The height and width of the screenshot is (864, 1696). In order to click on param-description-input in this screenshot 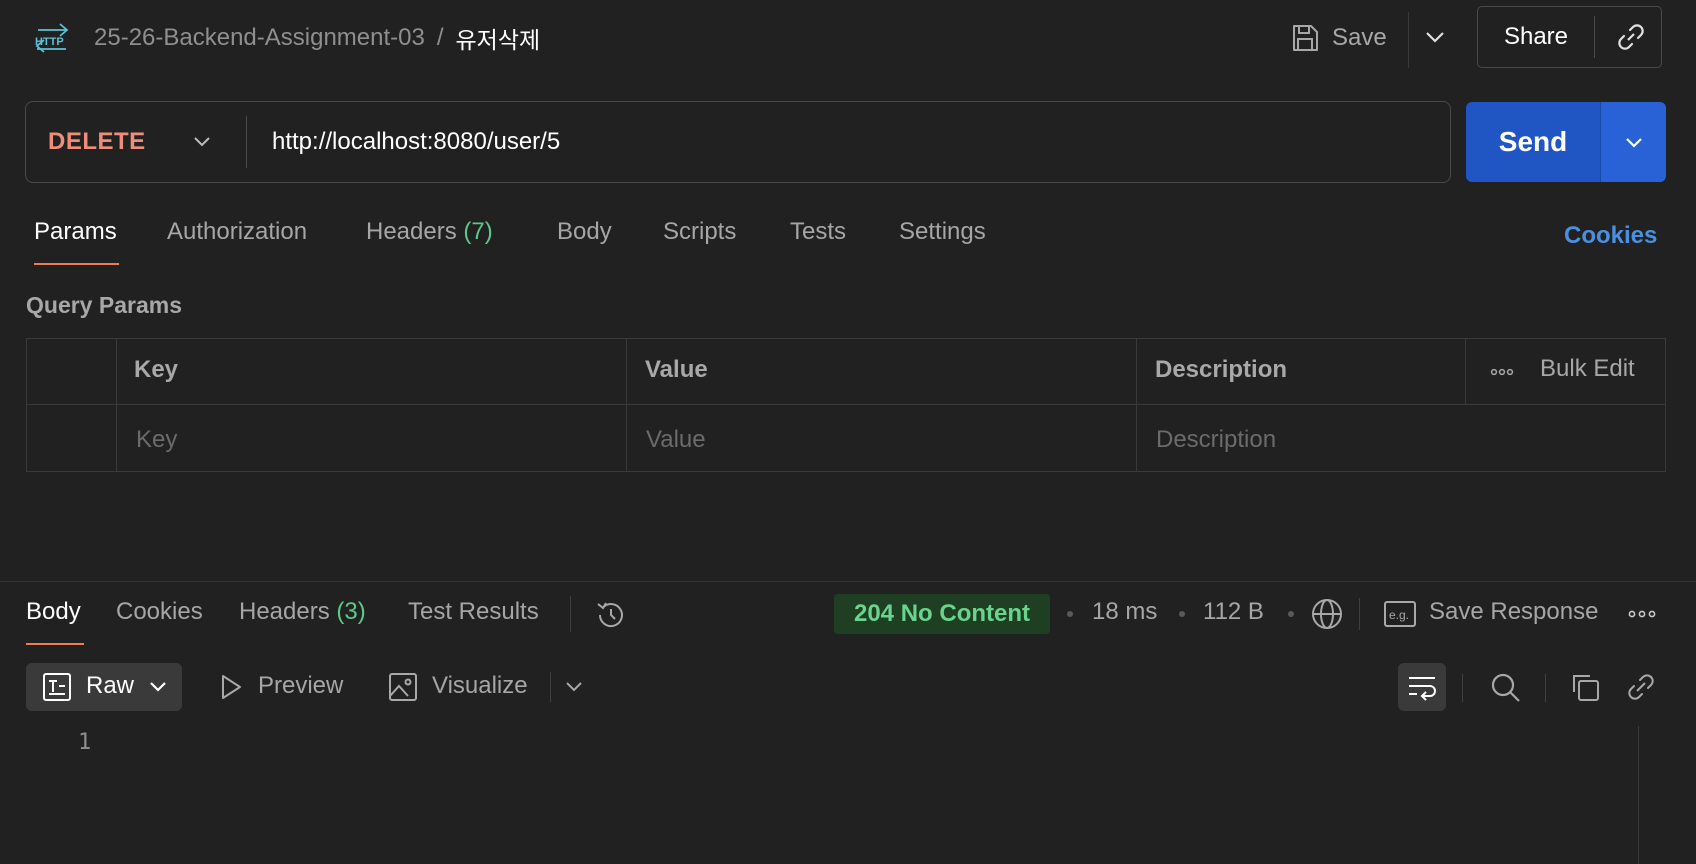, I will do `click(1401, 440)`.